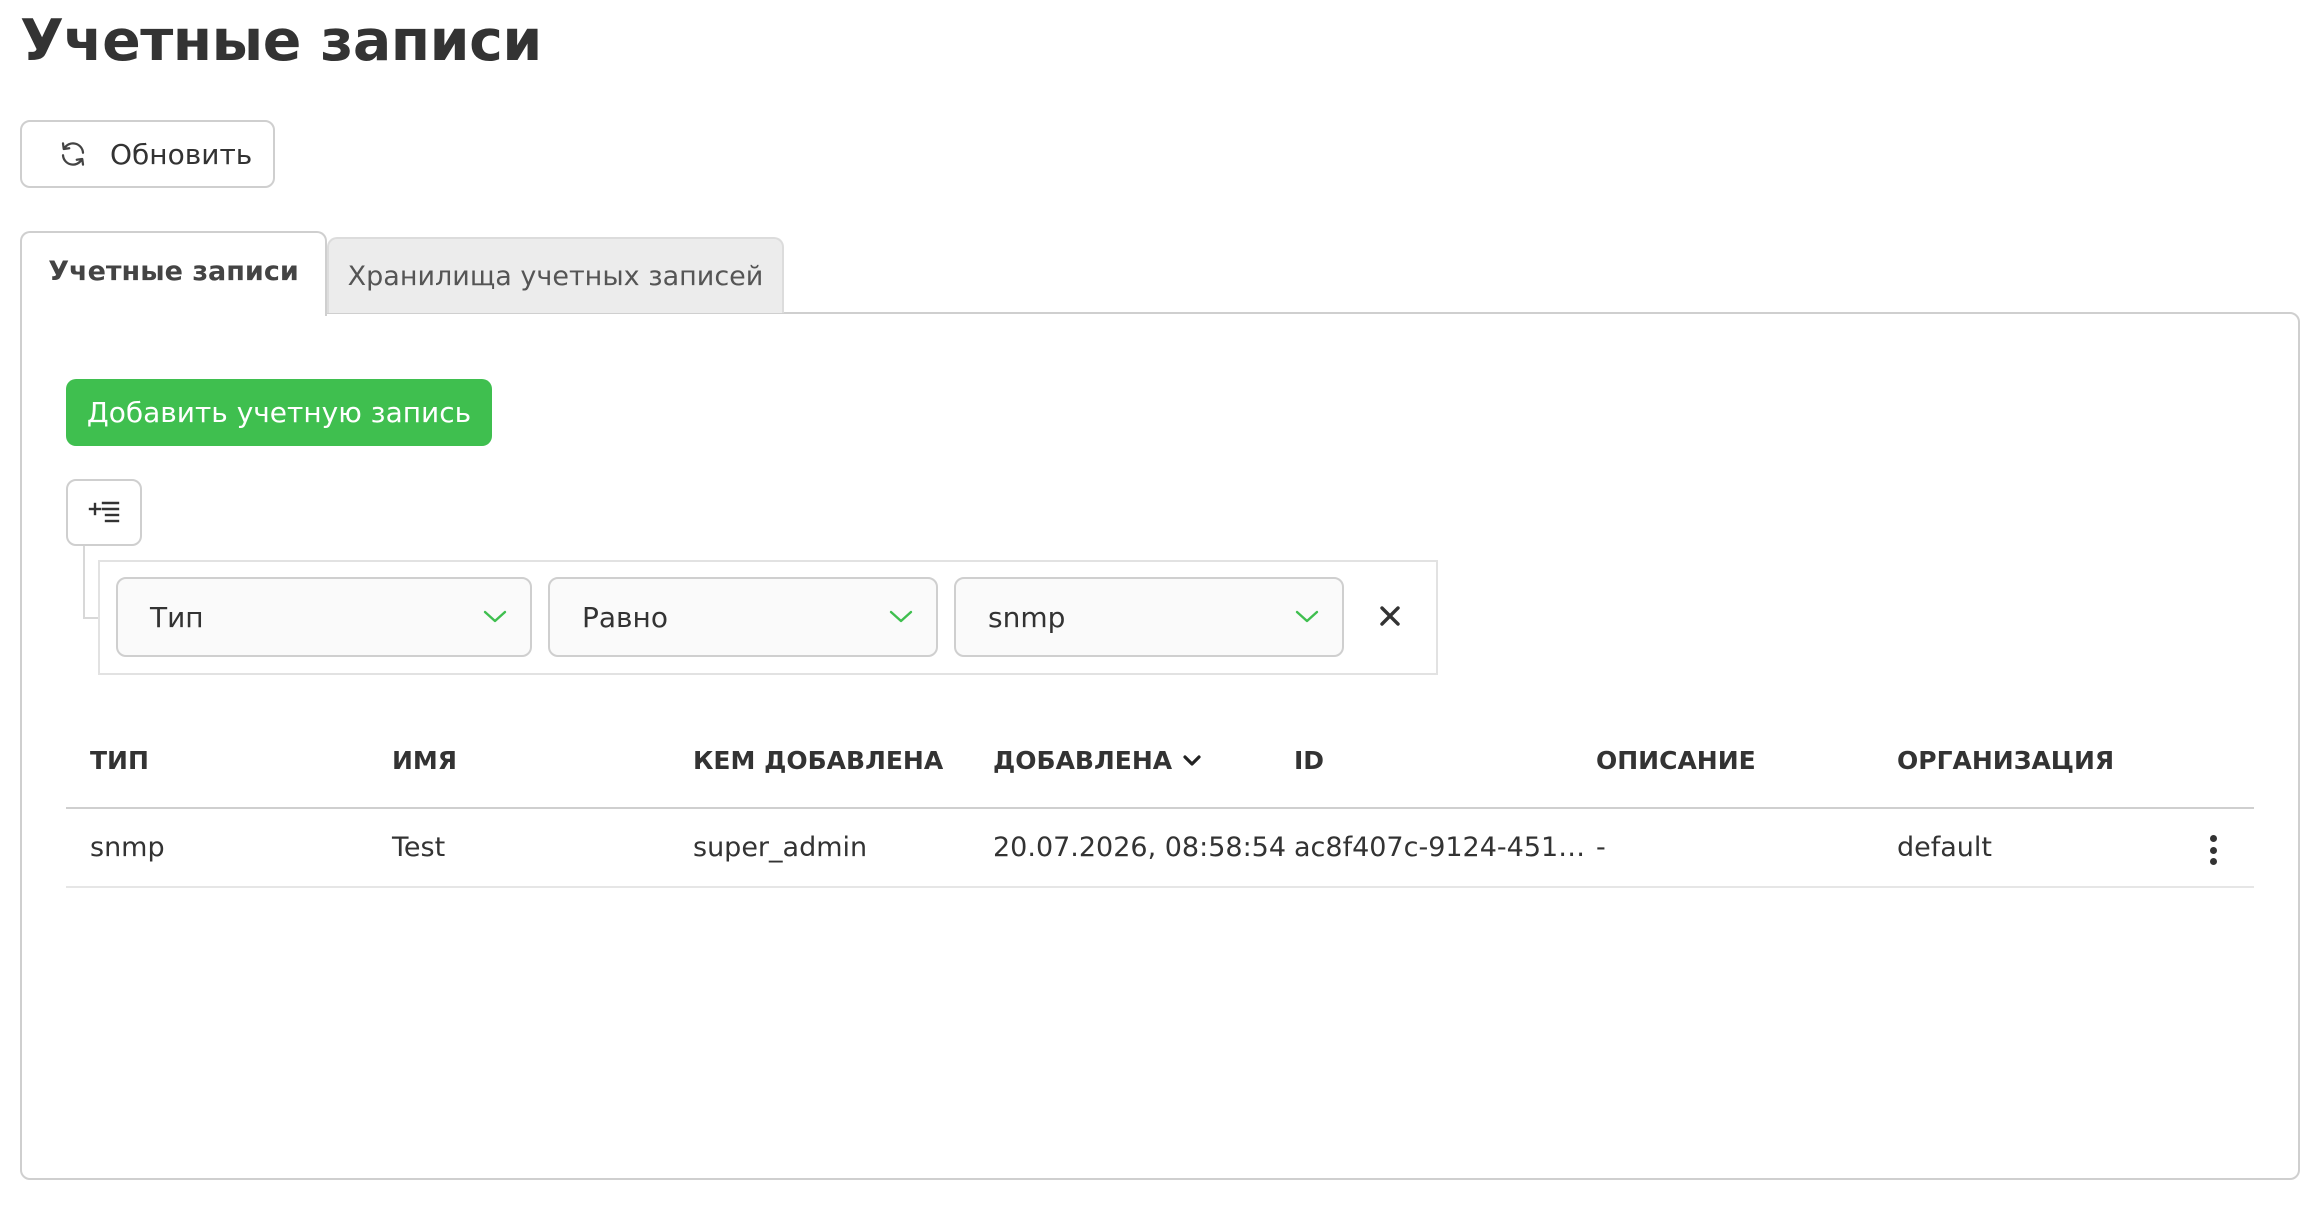 The height and width of the screenshot is (1206, 2318). Describe the element at coordinates (1676, 760) in the screenshot. I see `column-header-description: ОПИСАНИЕ` at that location.